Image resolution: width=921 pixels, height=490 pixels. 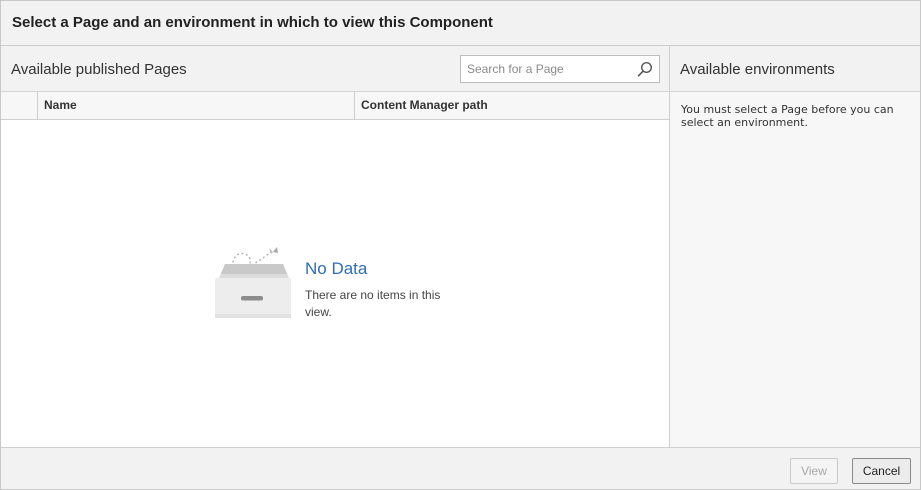 I want to click on name-column-header: Name, so click(x=196, y=105).